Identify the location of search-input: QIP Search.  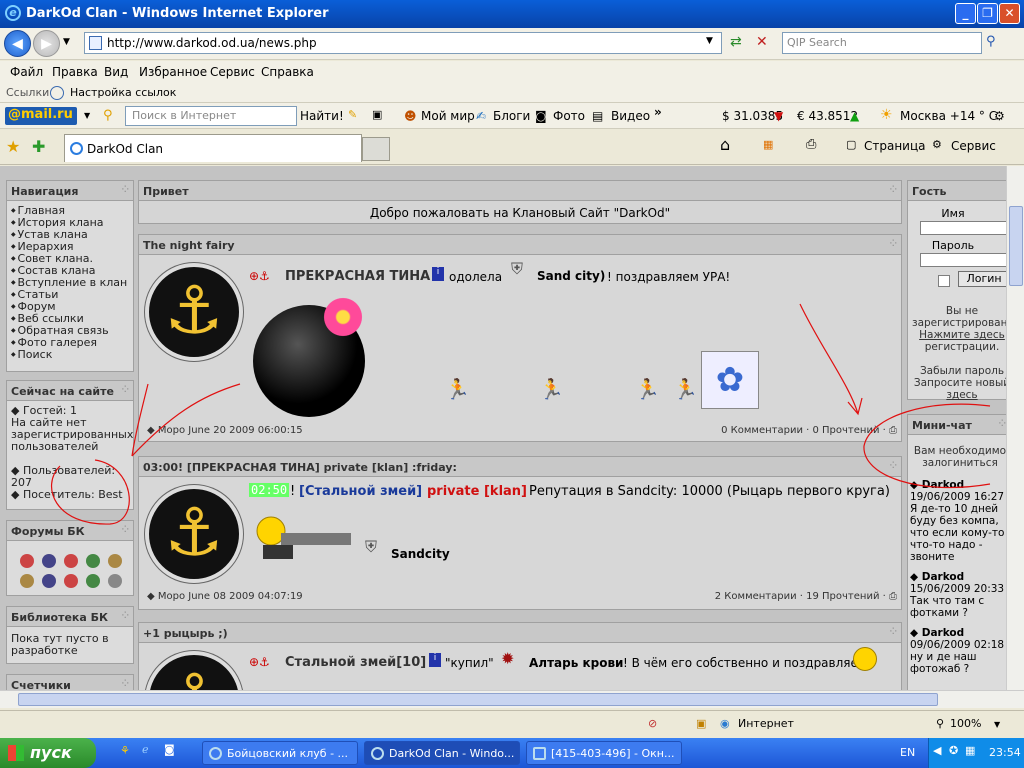
(882, 43).